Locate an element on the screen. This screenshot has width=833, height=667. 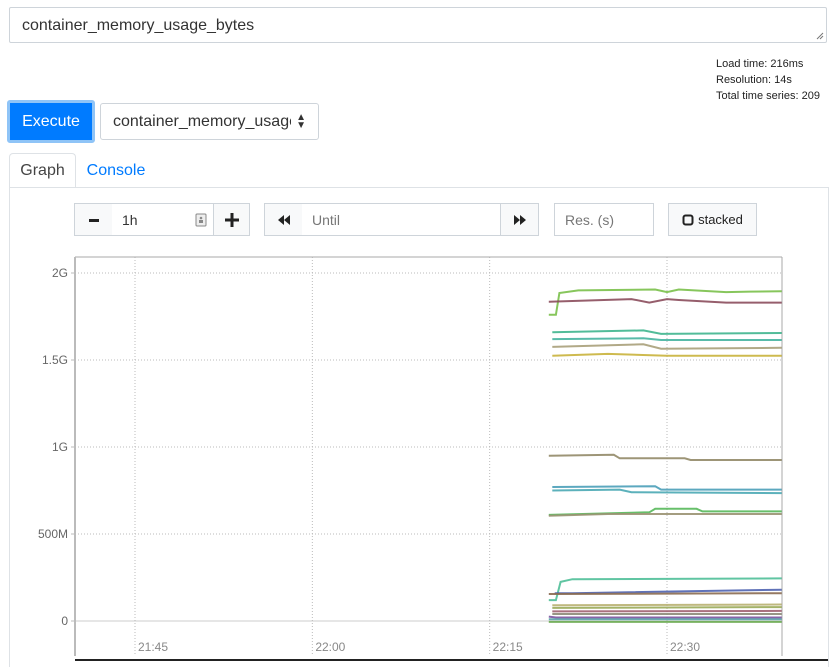
series-lines is located at coordinates (665, 455).